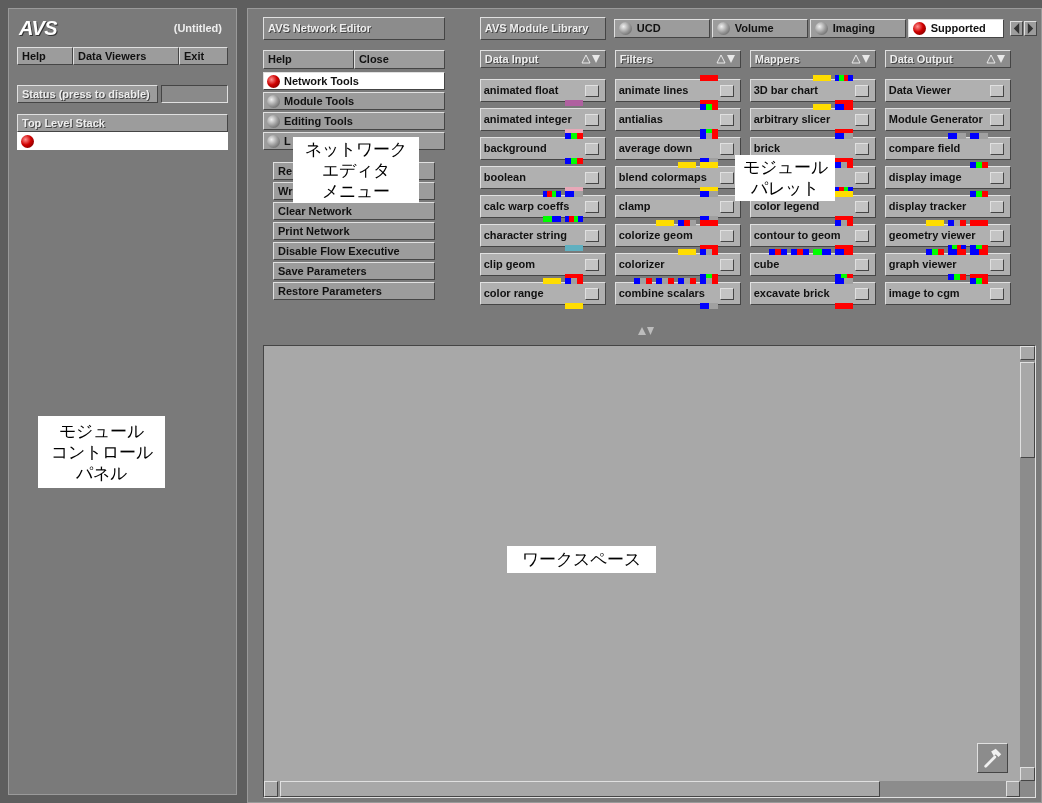  I want to click on annotation-text: コントロール, so click(101, 452).